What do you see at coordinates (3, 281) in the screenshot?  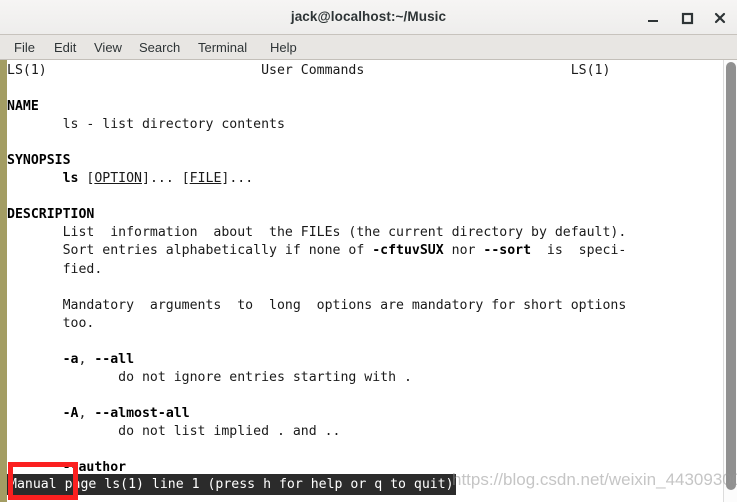 I see `terminal-left-border` at bounding box center [3, 281].